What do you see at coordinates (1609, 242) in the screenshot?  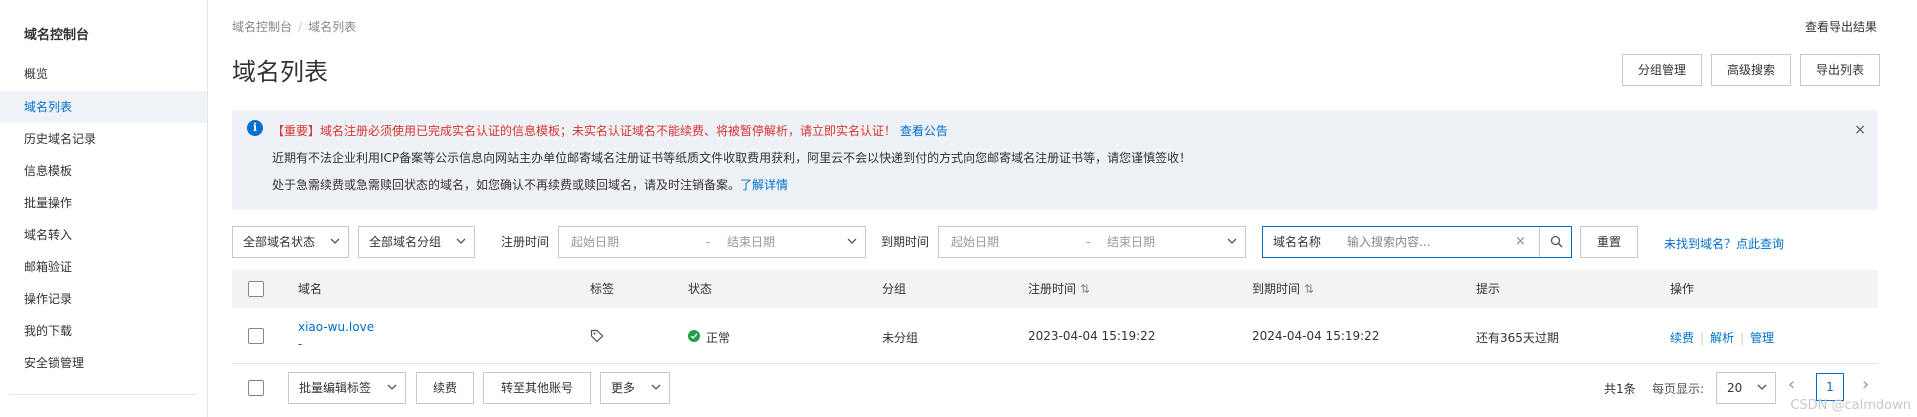 I see `reset-button: 重置` at bounding box center [1609, 242].